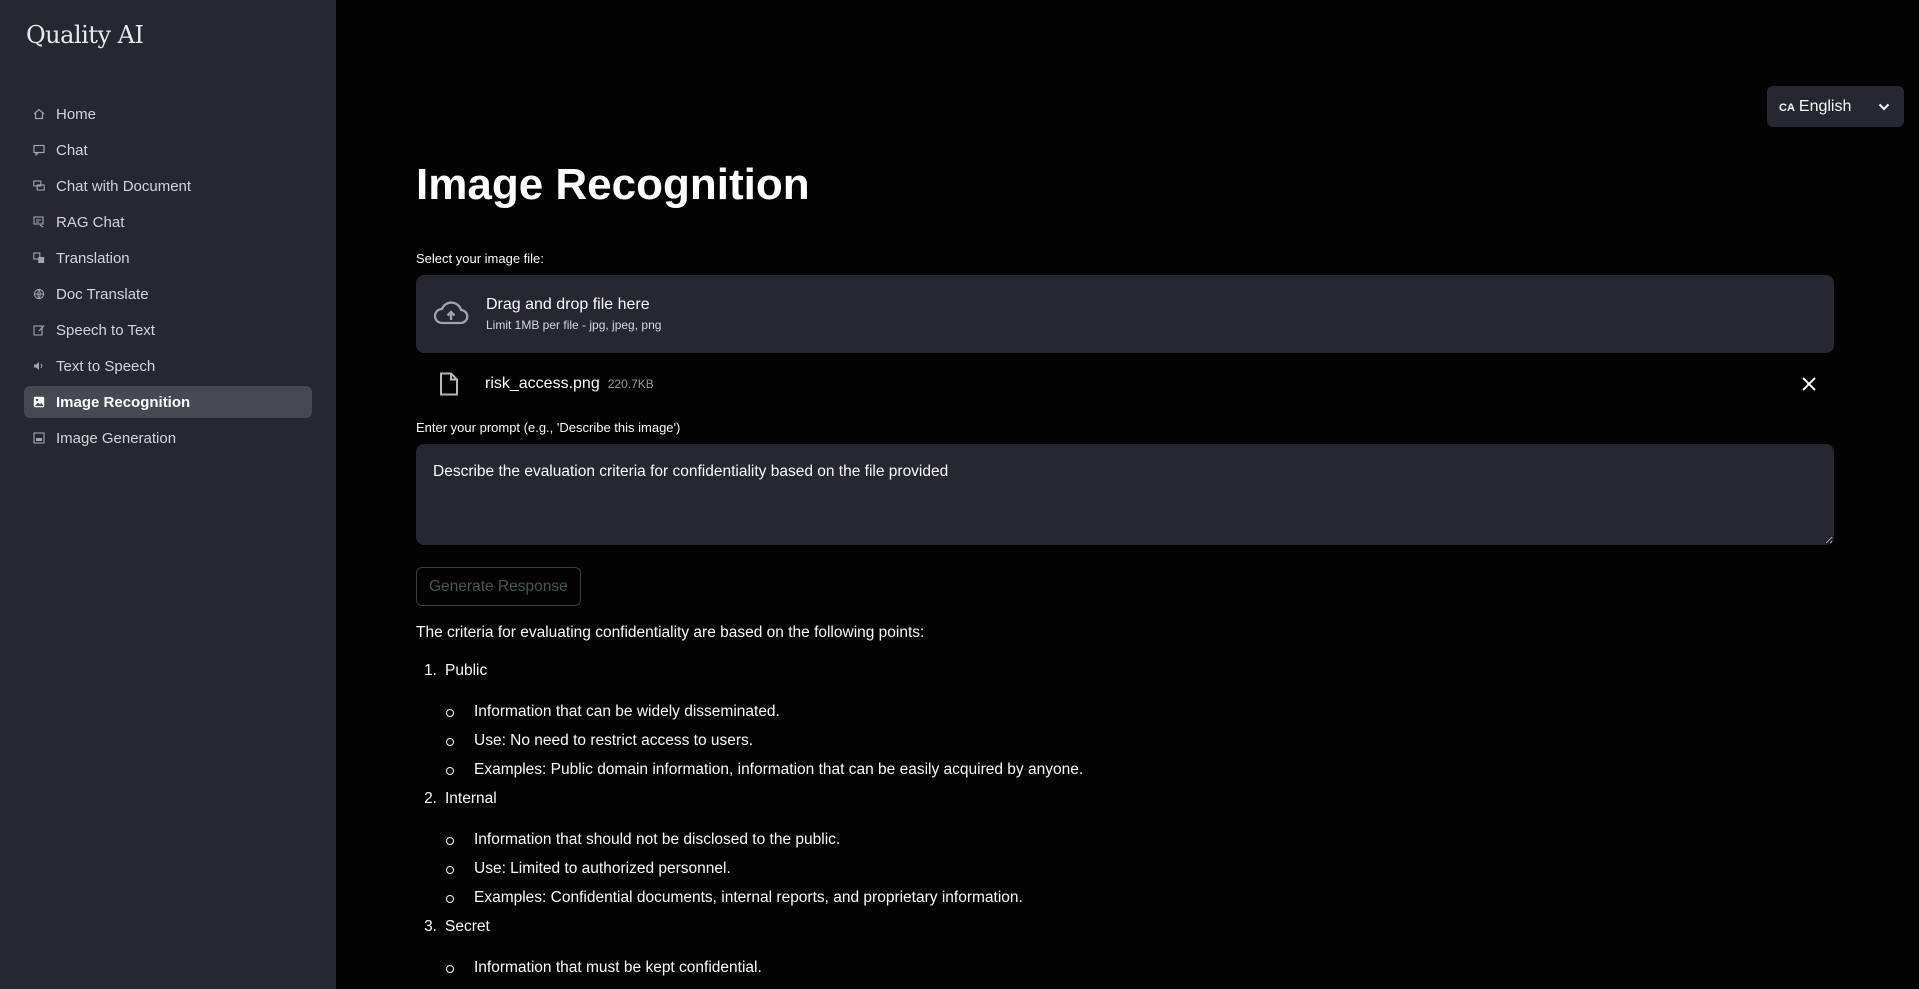 This screenshot has width=1919, height=989. Describe the element at coordinates (168, 294) in the screenshot. I see `sidebar-item-doc-translate: Doc Translate` at that location.